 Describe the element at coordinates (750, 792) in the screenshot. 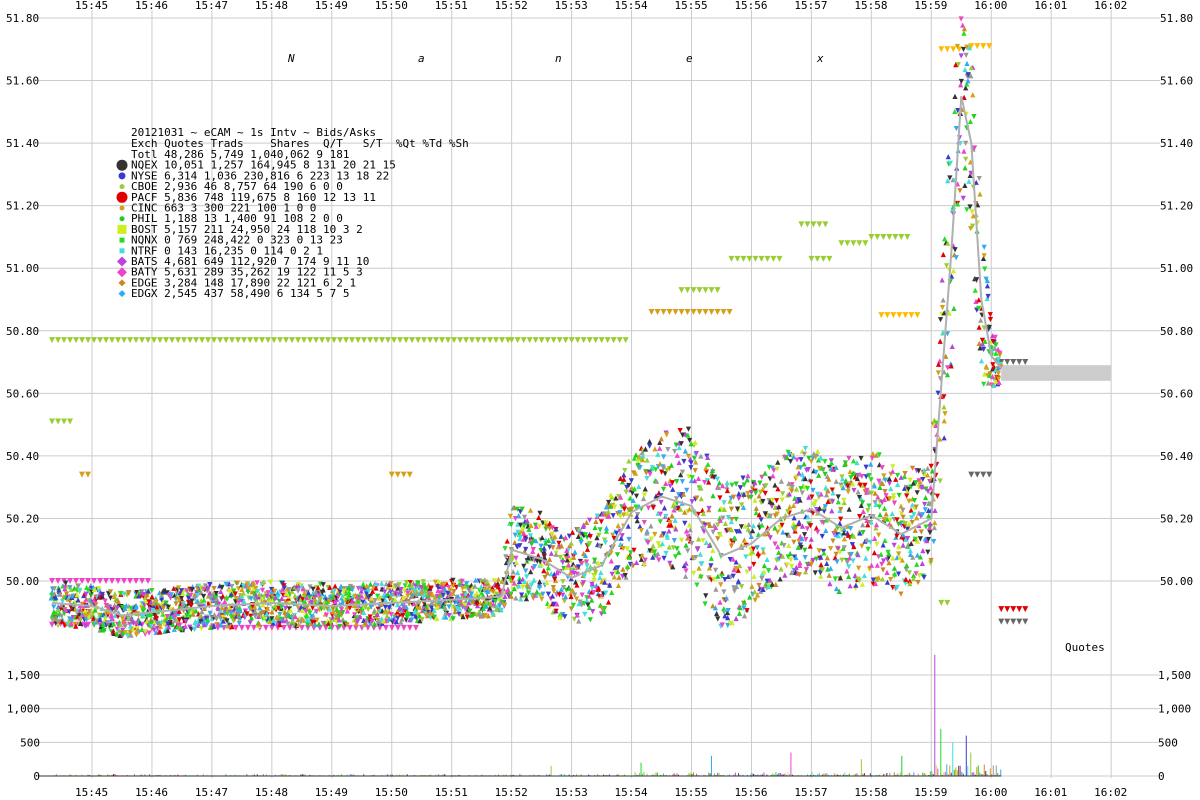

I see `x-tick-label-bottom: 15:56` at that location.